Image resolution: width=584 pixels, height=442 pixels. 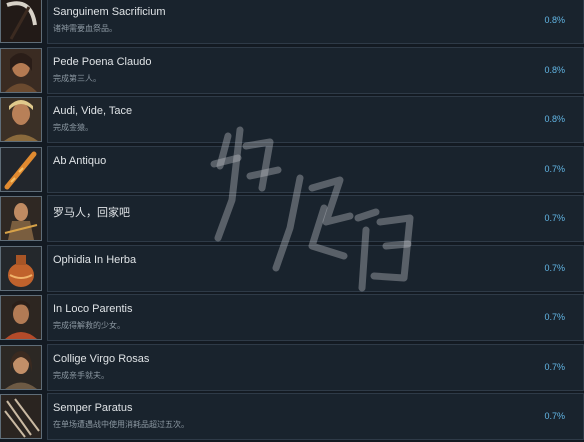 I want to click on achievement-card: Collige Virgo Rosas 完成亲手就夫。 0.7%, so click(x=315, y=367).